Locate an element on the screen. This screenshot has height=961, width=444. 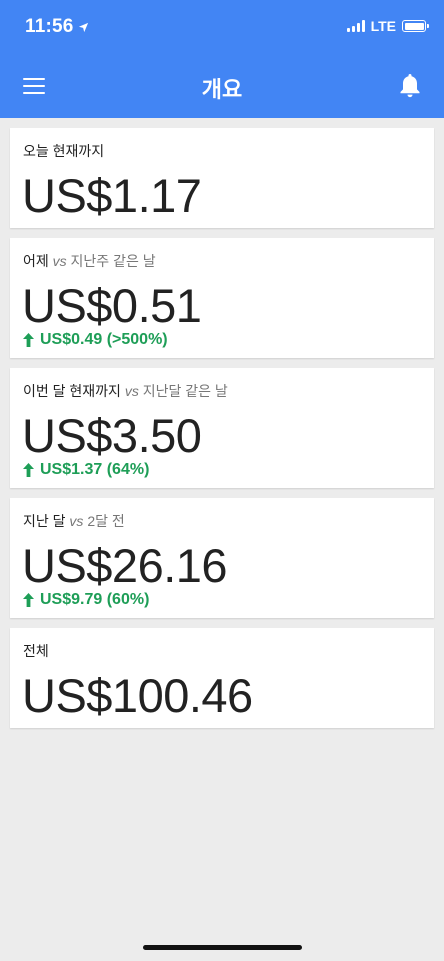
network-type: LTE is located at coordinates (383, 26).